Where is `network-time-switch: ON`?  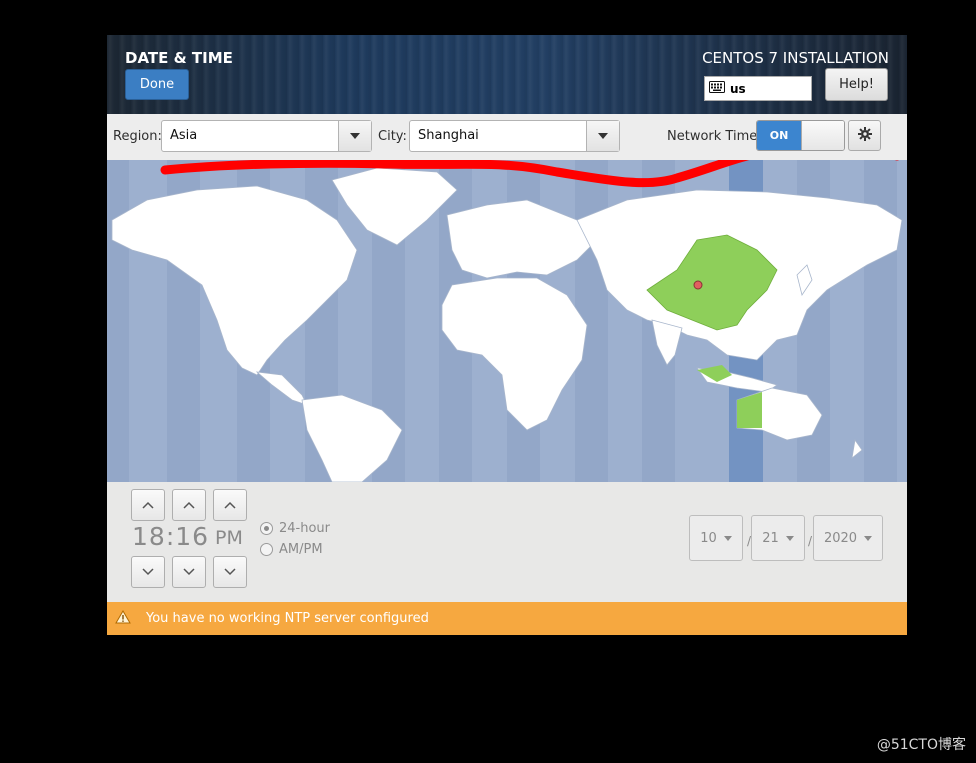
network-time-switch: ON is located at coordinates (800, 135).